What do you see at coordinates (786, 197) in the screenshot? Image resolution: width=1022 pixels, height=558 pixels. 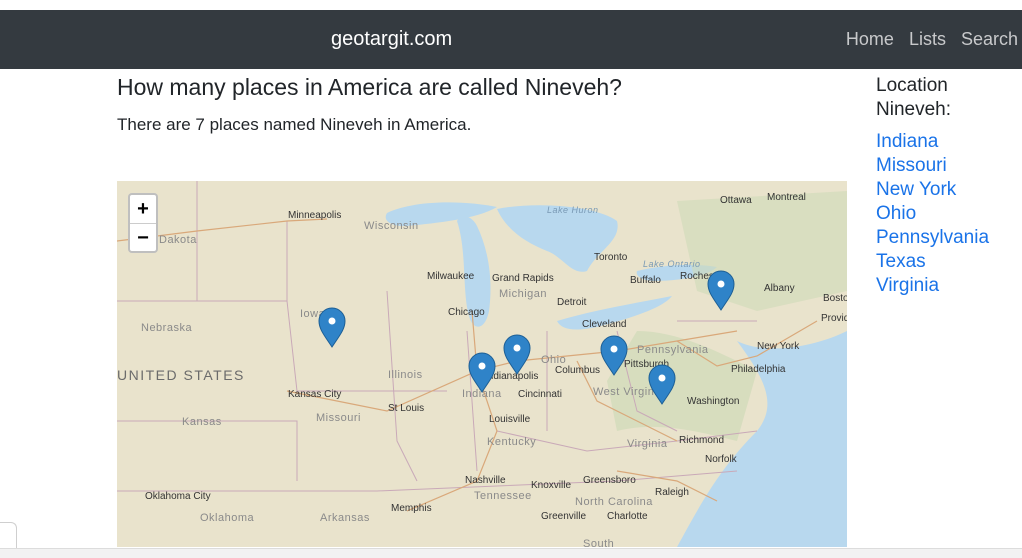 I see `city-label: Montreal` at bounding box center [786, 197].